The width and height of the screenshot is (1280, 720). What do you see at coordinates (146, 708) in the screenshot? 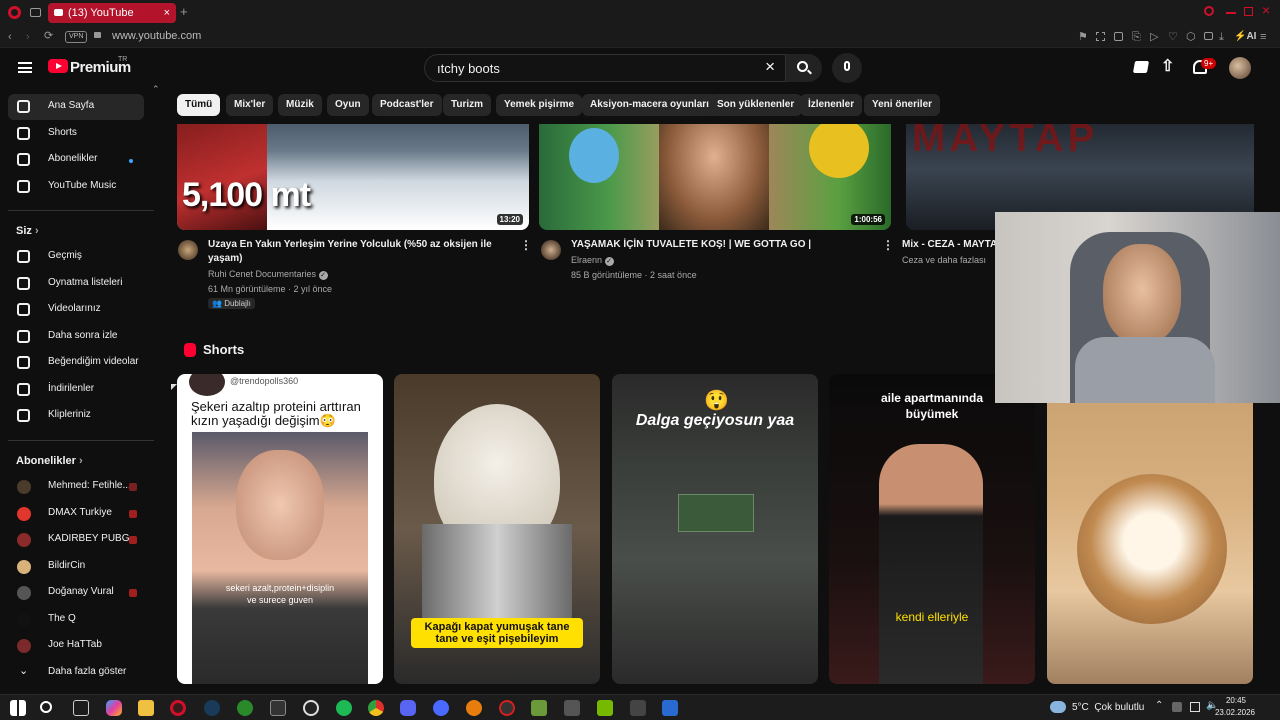
I see `file-explorer-icon` at bounding box center [146, 708].